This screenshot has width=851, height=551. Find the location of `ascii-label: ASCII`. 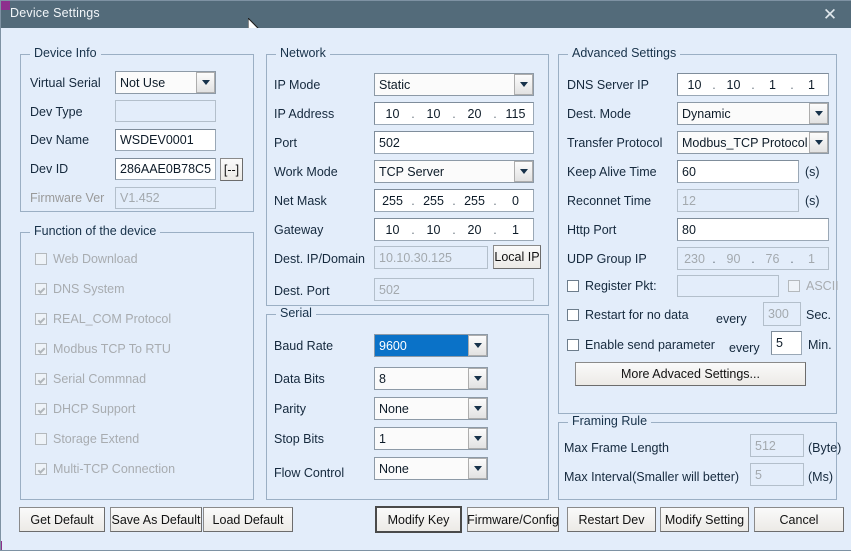

ascii-label: ASCII is located at coordinates (822, 286).